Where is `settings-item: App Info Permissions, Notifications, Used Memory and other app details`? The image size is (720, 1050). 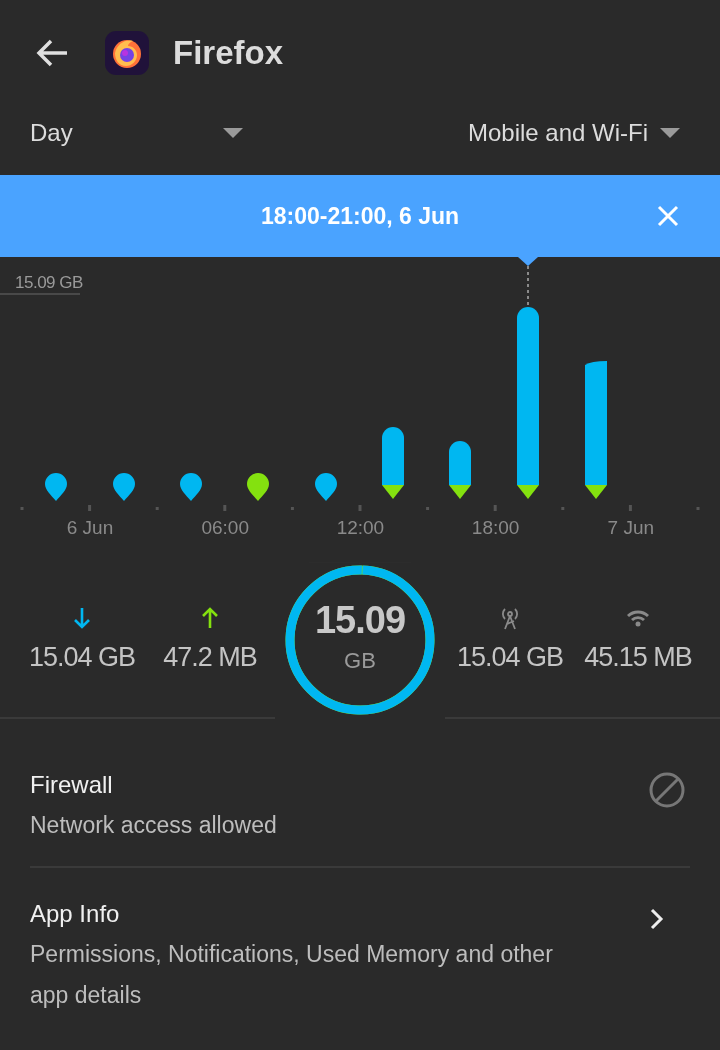
settings-item: App Info Permissions, Notifications, Used Memory and other app details is located at coordinates (360, 951).